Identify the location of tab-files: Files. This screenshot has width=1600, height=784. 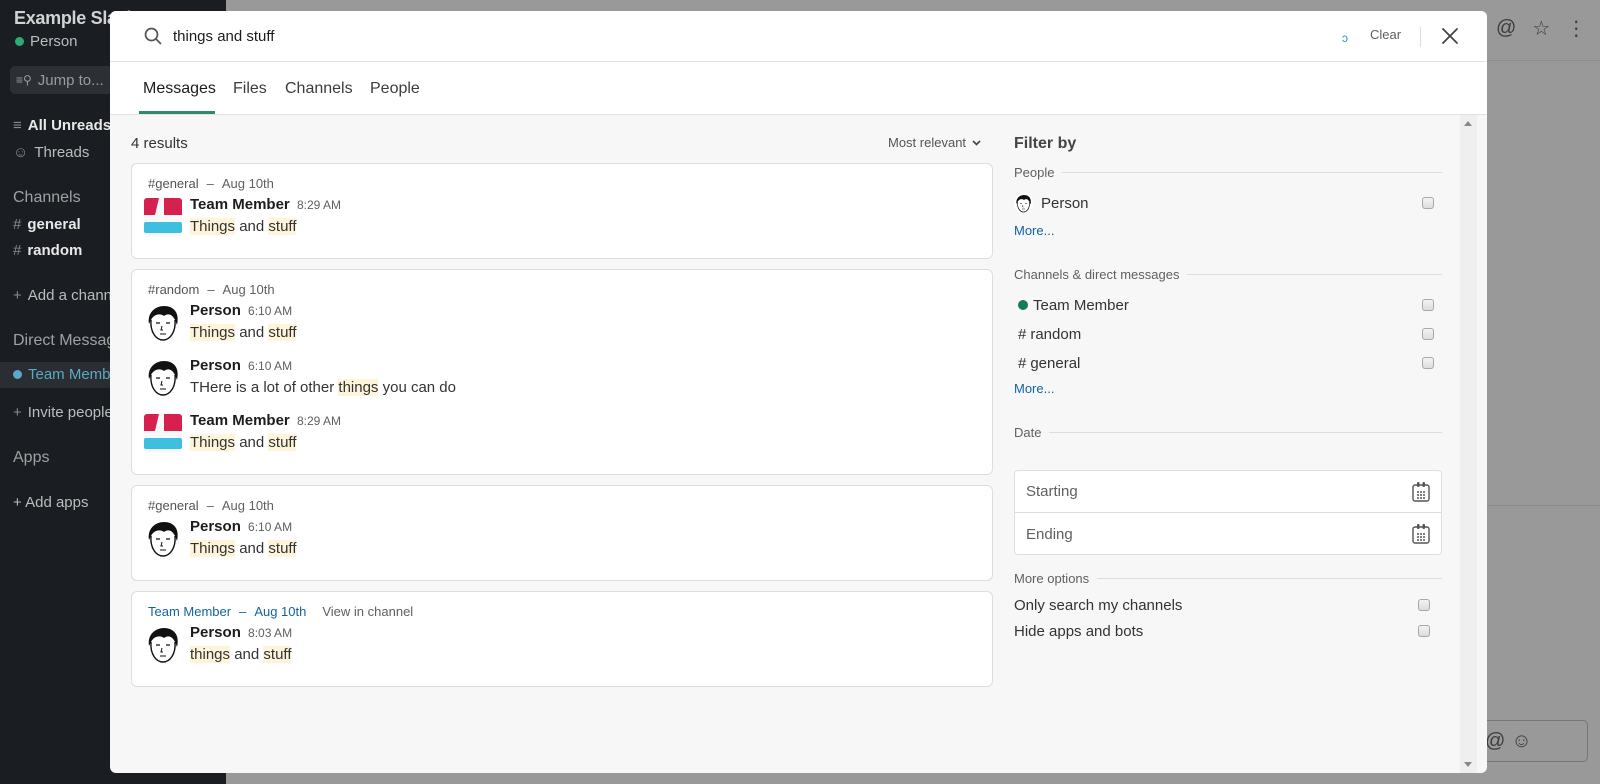
(250, 89).